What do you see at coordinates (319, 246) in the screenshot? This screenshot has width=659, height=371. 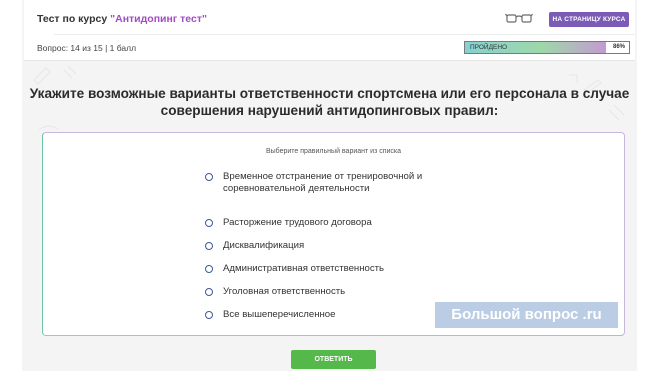 I see `answer-option: Дисквалификация` at bounding box center [319, 246].